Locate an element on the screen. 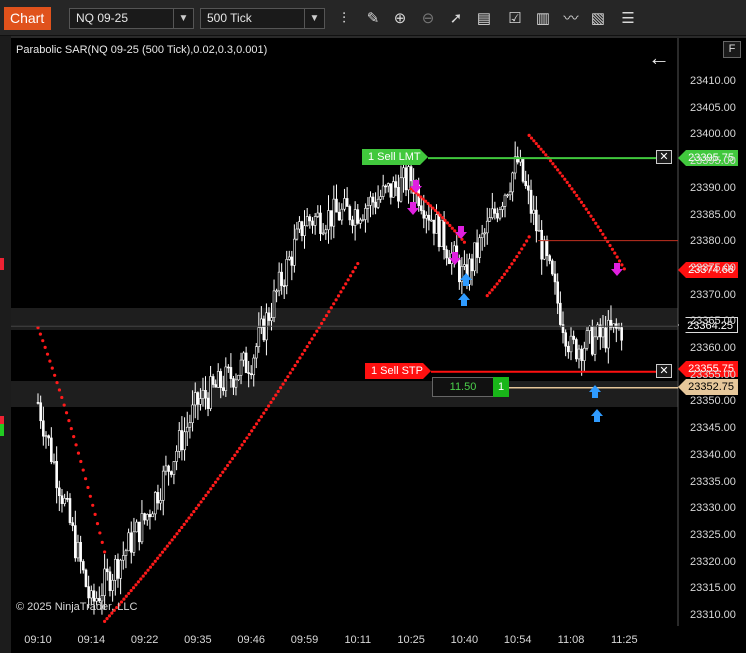 The height and width of the screenshot is (653, 746). sell-lmt-order-tag: 1 Sell LMT is located at coordinates (395, 157).